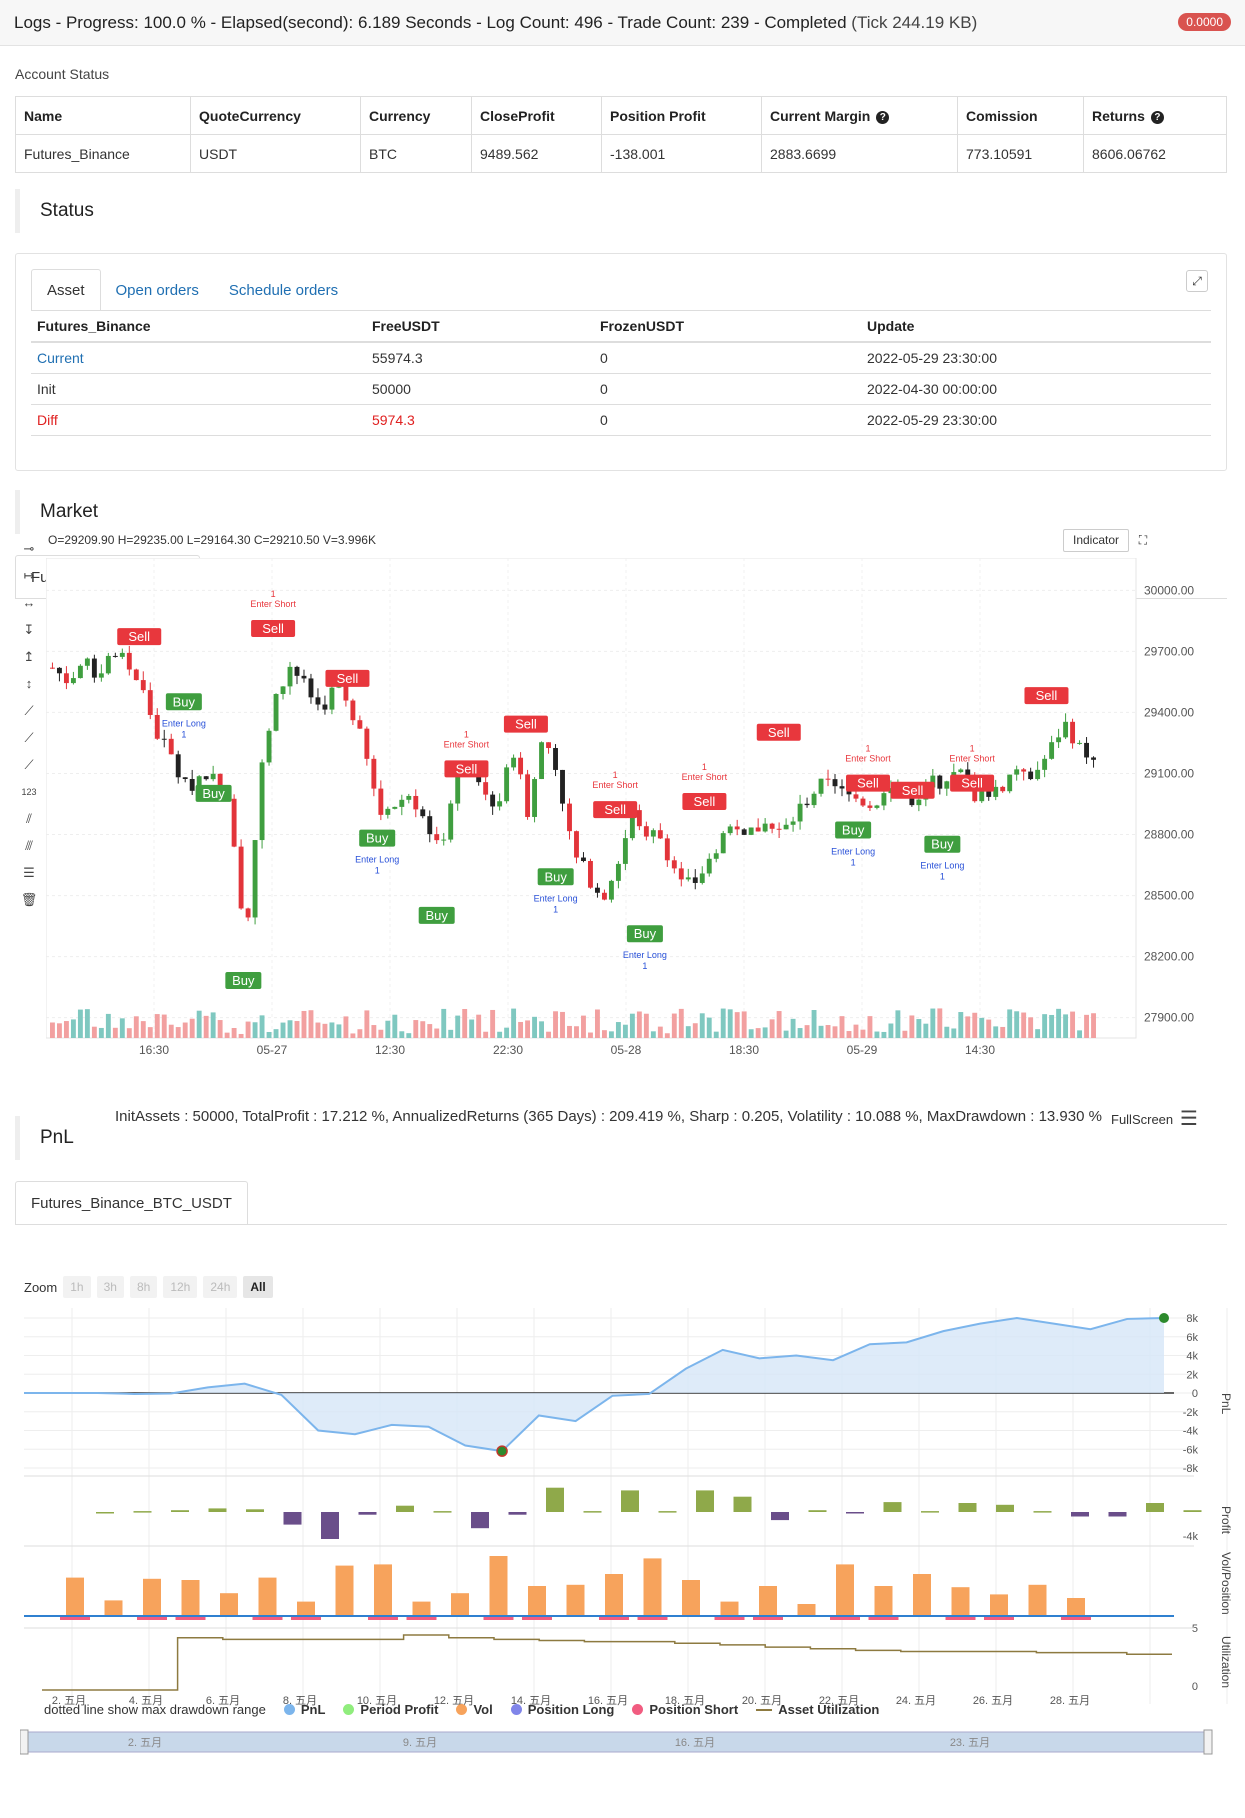 The height and width of the screenshot is (1818, 1245). What do you see at coordinates (817, 1709) in the screenshot?
I see `legend-asset-utilization: Asset Utilization` at bounding box center [817, 1709].